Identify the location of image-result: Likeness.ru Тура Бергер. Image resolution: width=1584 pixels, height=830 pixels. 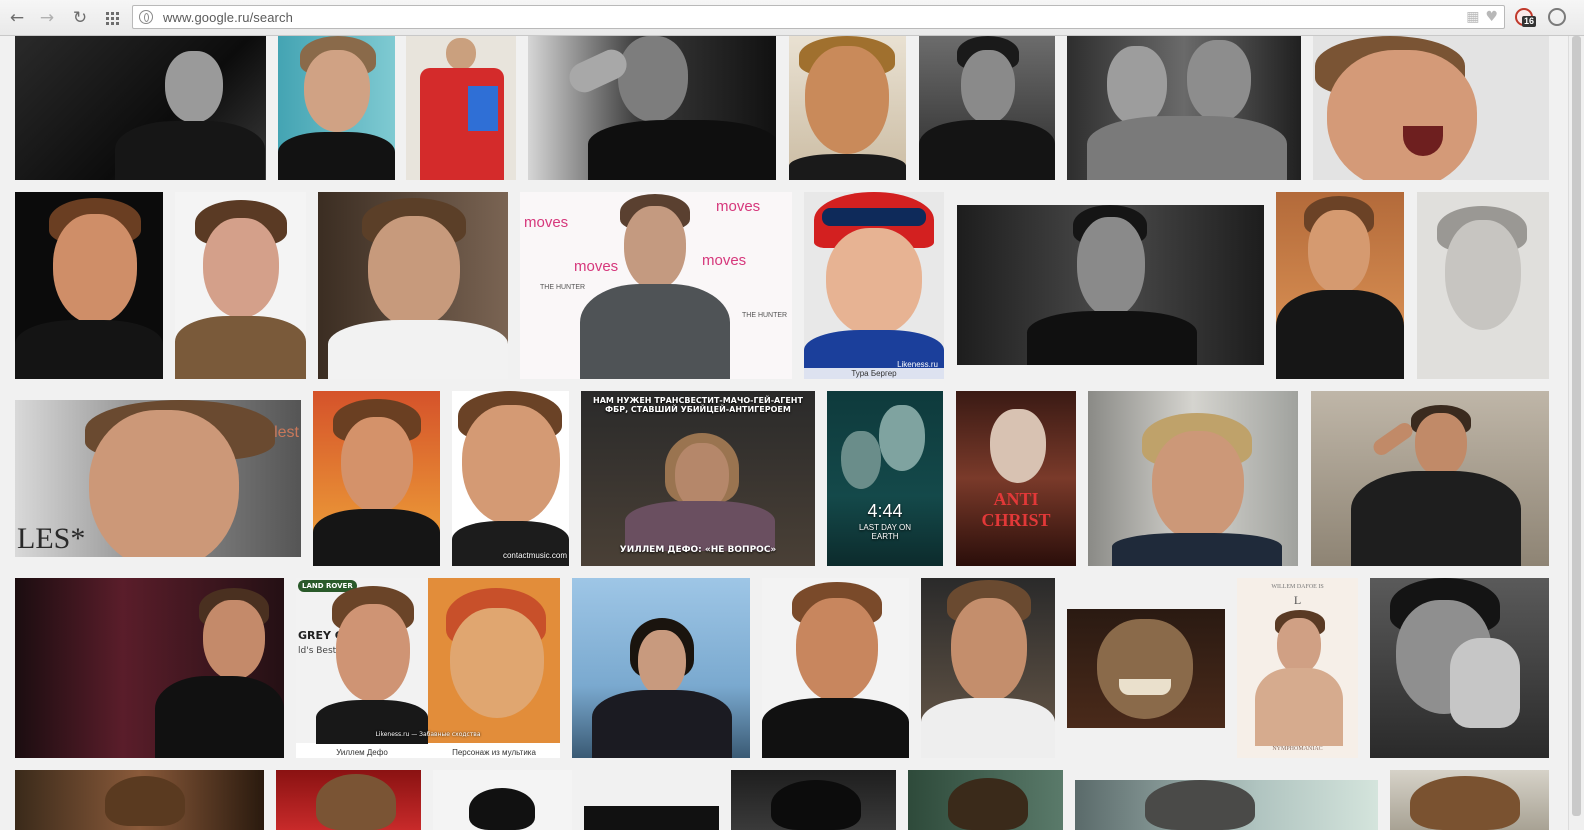
(874, 285).